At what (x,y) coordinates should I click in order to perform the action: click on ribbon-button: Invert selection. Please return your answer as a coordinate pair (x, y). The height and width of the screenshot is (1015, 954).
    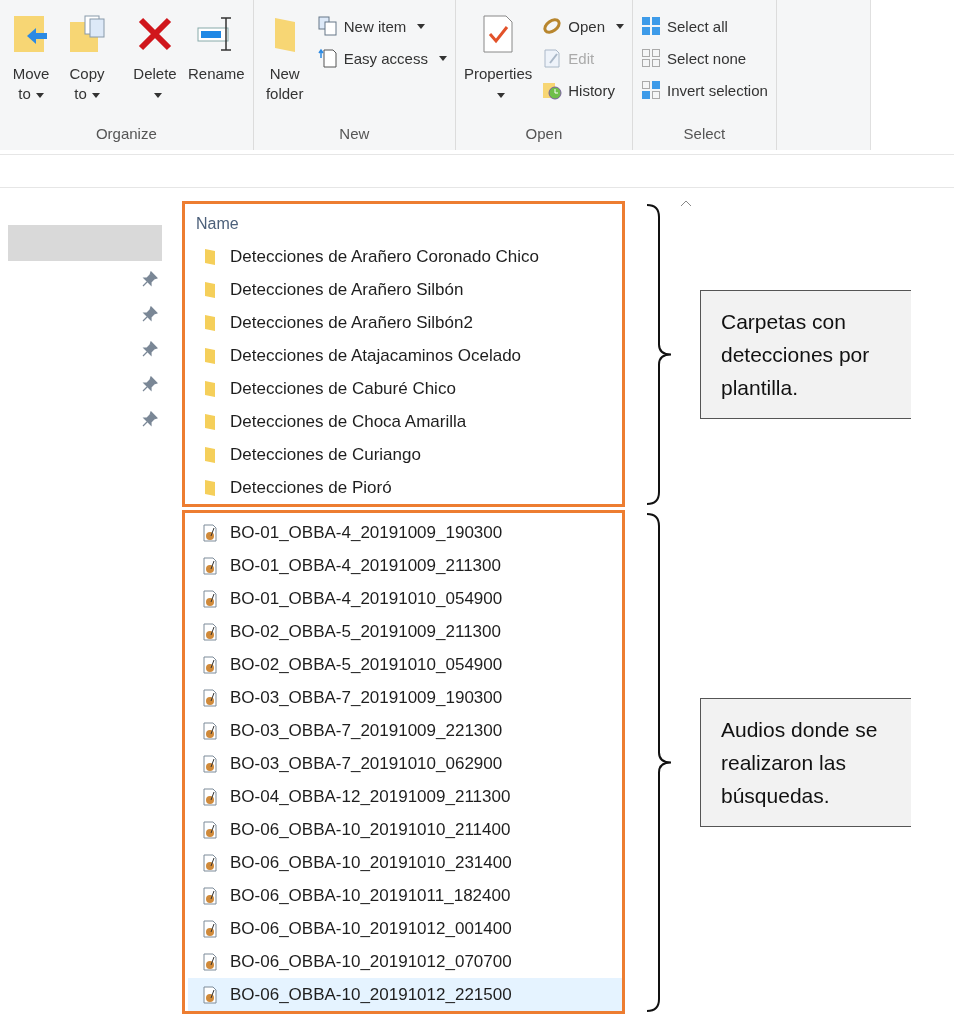
    Looking at the image, I should click on (704, 90).